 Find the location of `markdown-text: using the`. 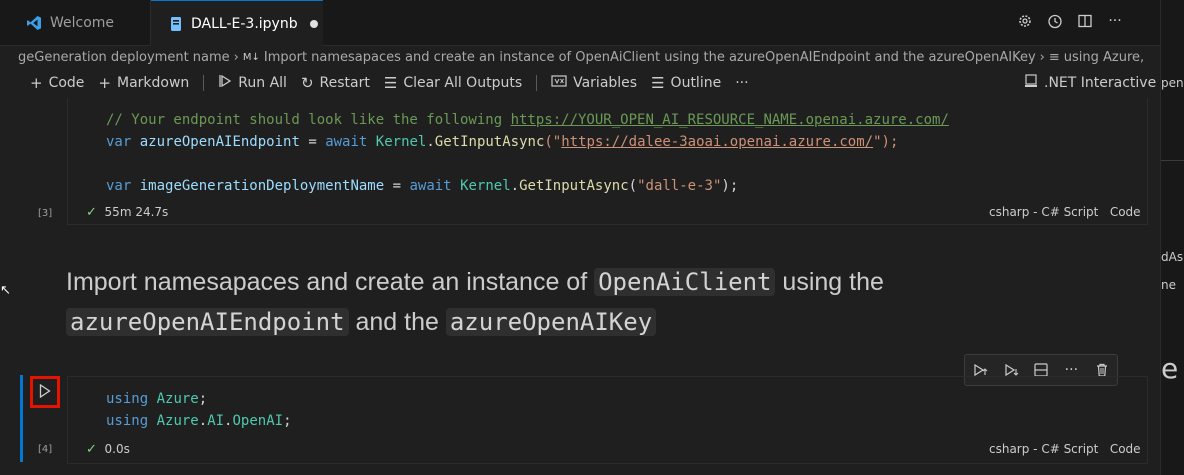

markdown-text: using the is located at coordinates (829, 282).